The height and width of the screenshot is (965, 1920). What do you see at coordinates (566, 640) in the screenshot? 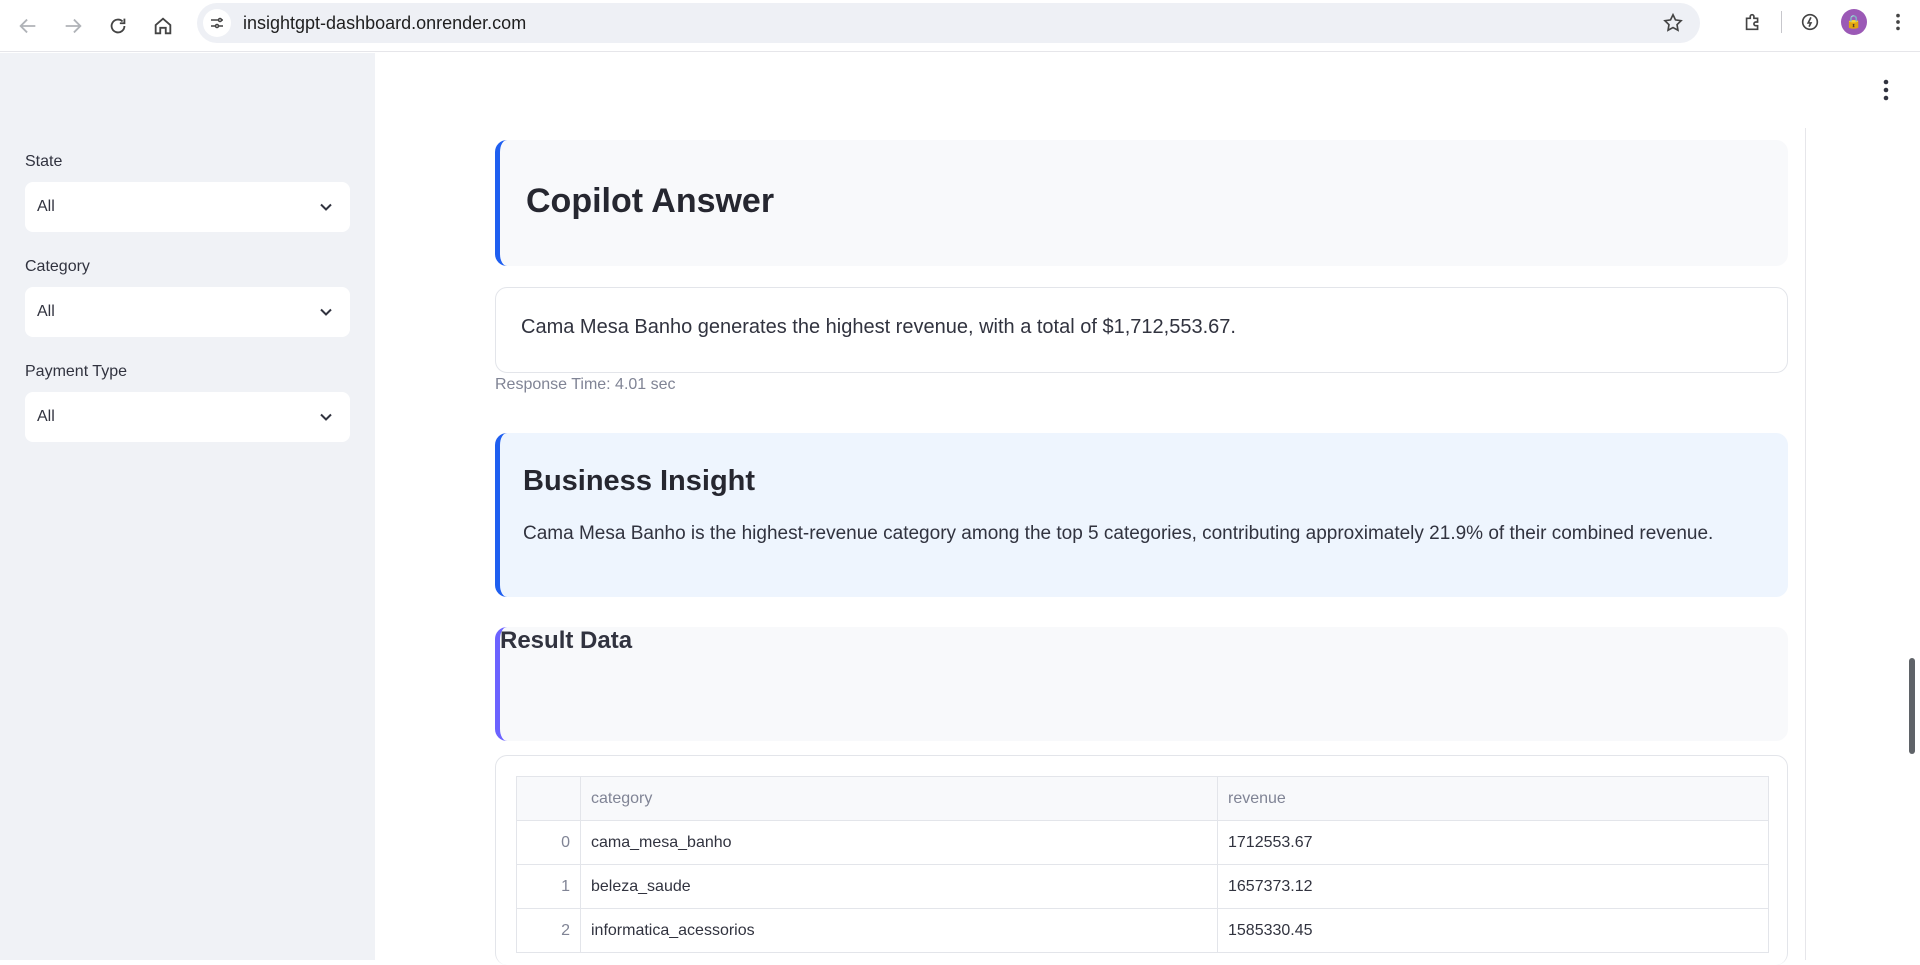
I see `result-data-heading: Result Data` at bounding box center [566, 640].